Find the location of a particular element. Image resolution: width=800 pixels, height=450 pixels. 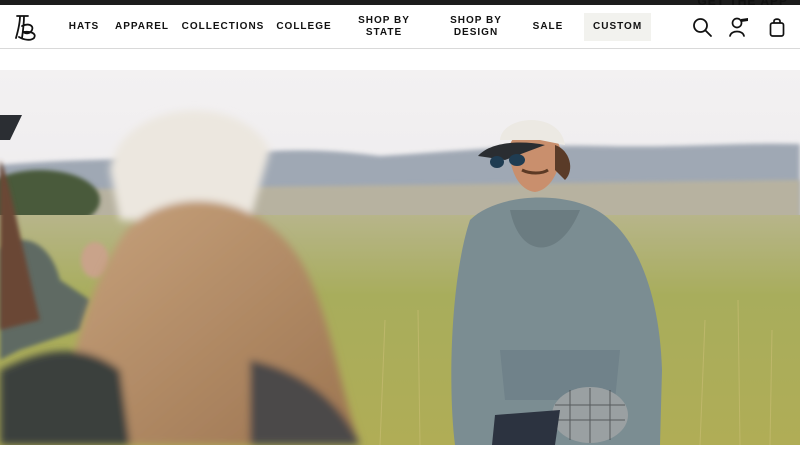

account-icon is located at coordinates (739, 27).